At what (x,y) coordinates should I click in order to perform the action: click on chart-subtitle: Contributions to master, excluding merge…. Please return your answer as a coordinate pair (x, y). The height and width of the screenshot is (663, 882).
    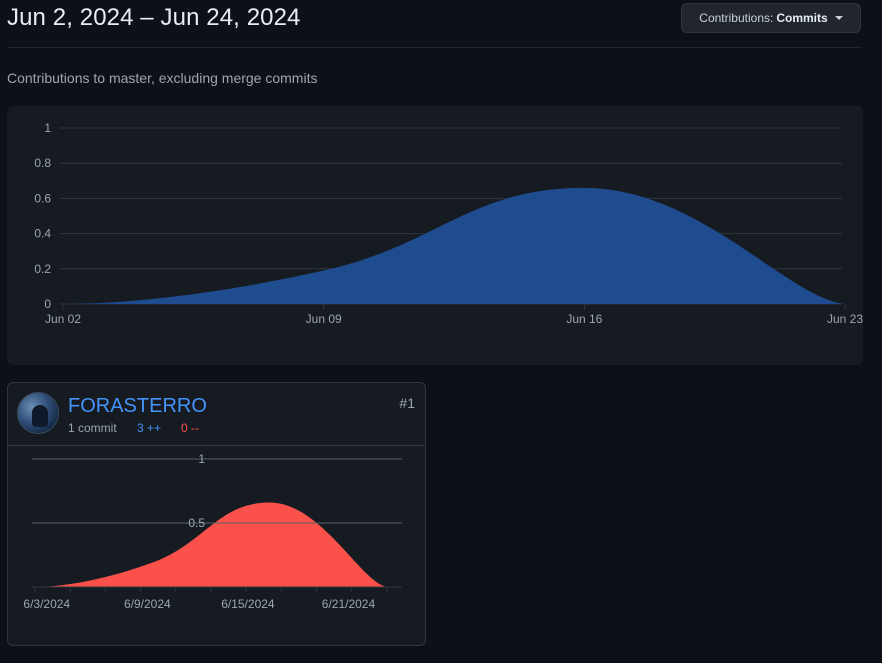
    Looking at the image, I should click on (162, 78).